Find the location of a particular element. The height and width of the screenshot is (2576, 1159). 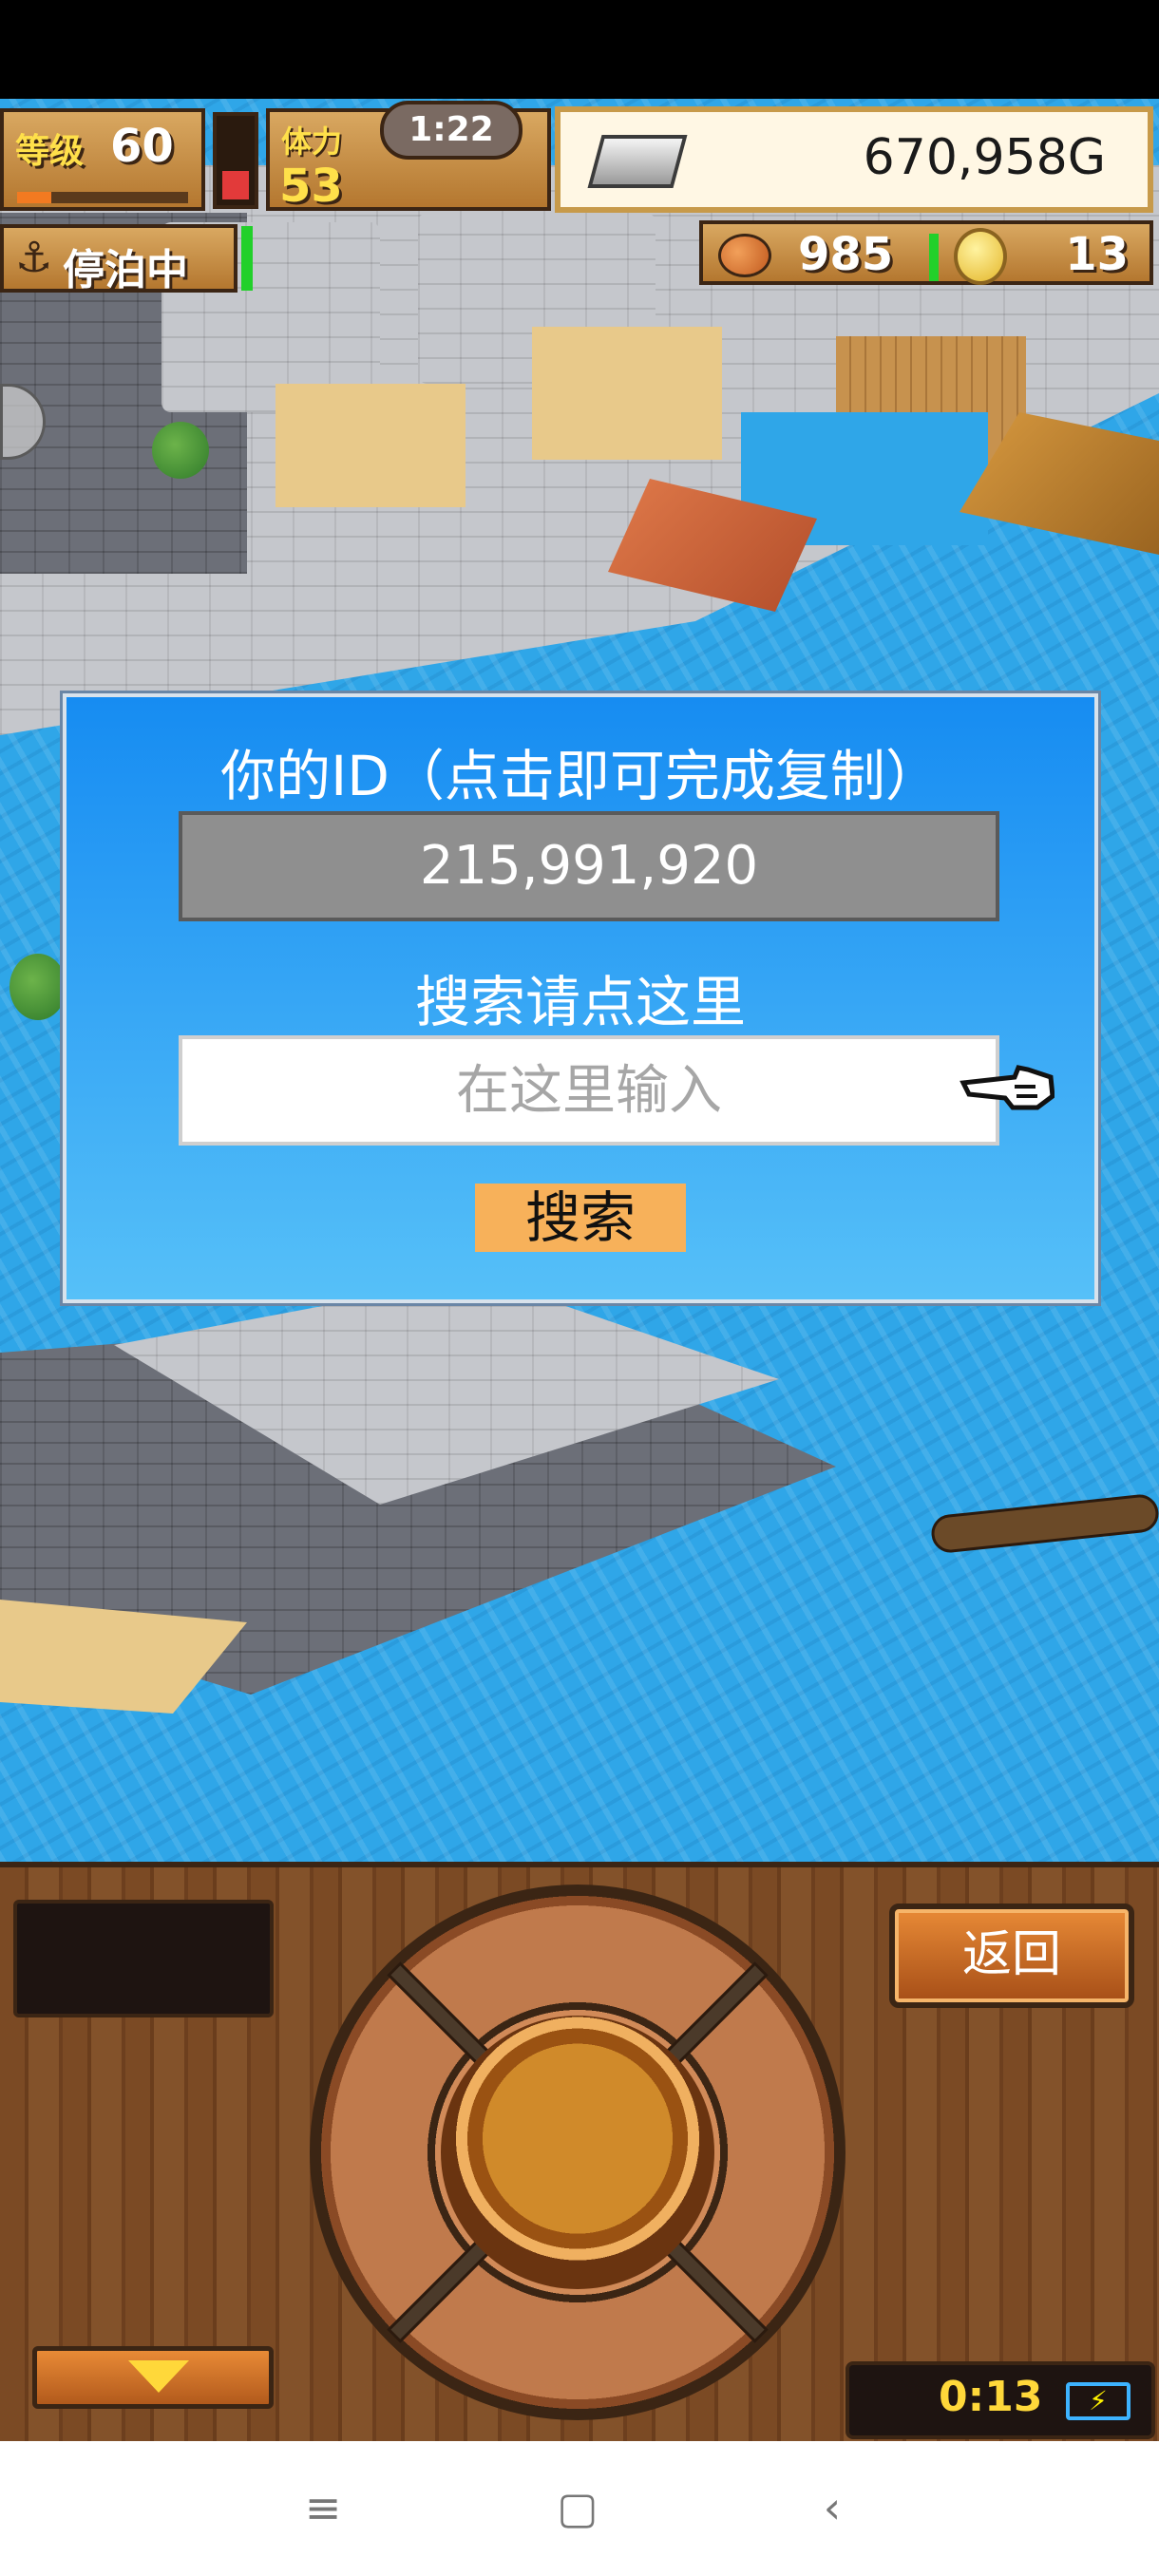

system-nav-bar: ≡ ▢ ‹ is located at coordinates (579, 2508).